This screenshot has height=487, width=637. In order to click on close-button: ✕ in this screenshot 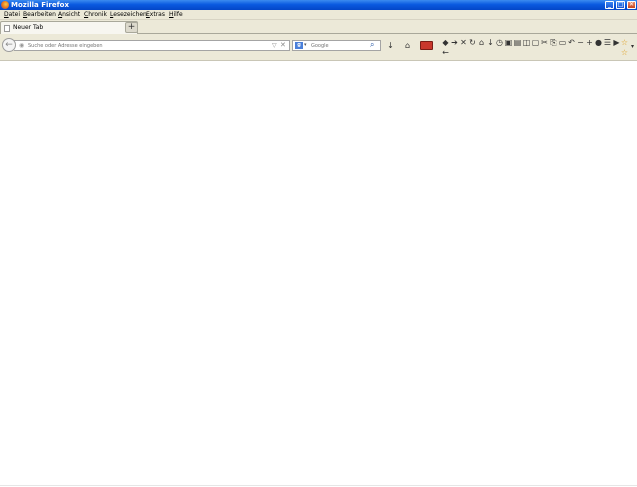, I will do `click(631, 5)`.